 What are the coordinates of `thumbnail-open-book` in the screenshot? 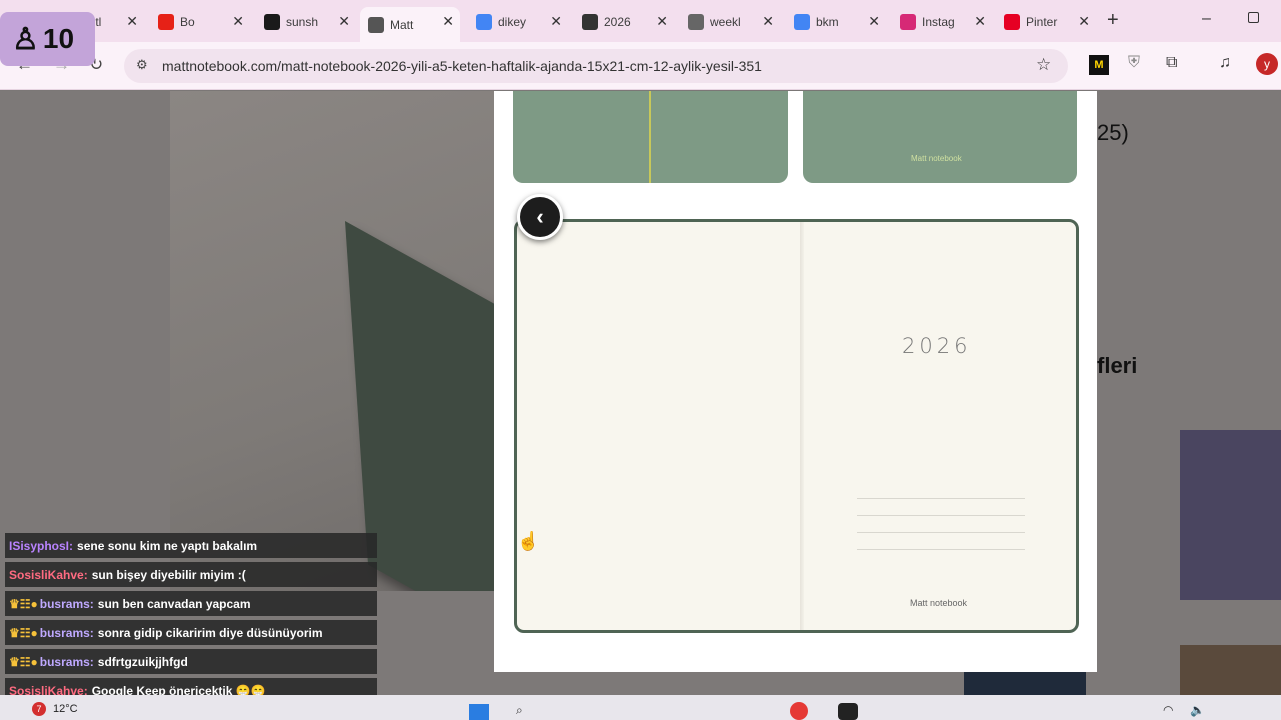 It's located at (650, 137).